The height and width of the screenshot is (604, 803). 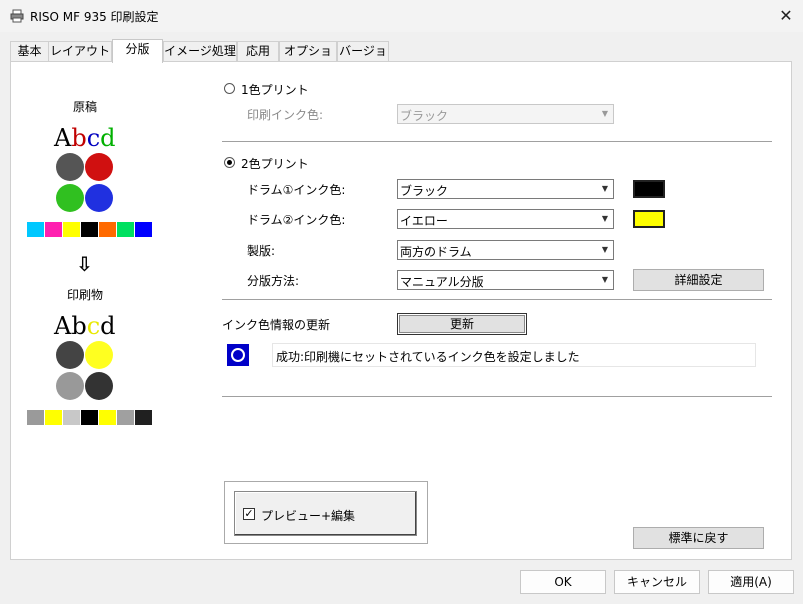 What do you see at coordinates (363, 59) in the screenshot?
I see `tab-version: バージョン` at bounding box center [363, 59].